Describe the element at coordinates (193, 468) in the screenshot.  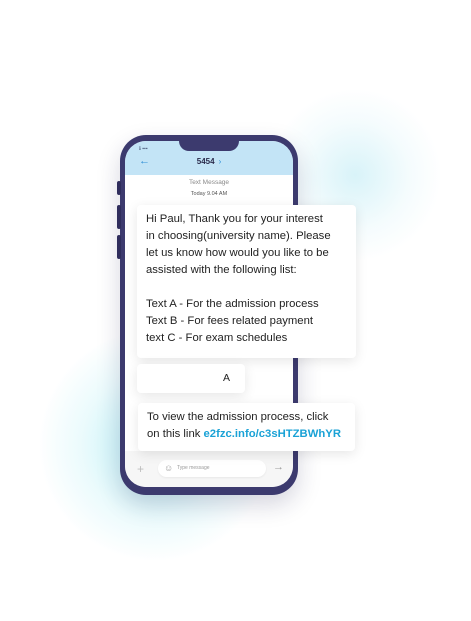
I see `message-input-placeholder: Type message` at that location.